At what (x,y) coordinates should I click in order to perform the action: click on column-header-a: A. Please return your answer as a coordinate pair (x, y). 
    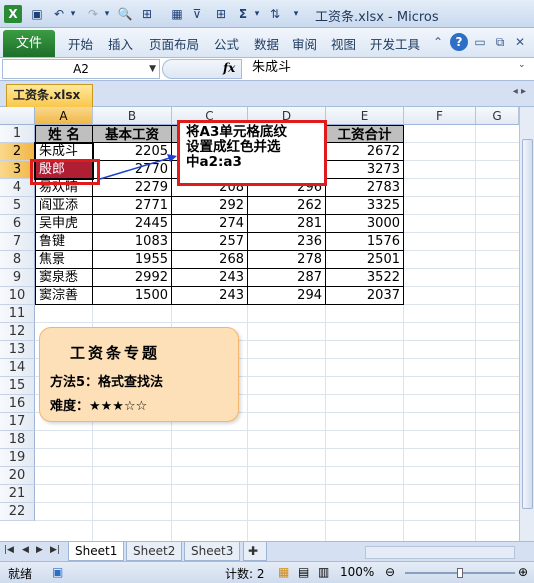
    Looking at the image, I should click on (64, 116).